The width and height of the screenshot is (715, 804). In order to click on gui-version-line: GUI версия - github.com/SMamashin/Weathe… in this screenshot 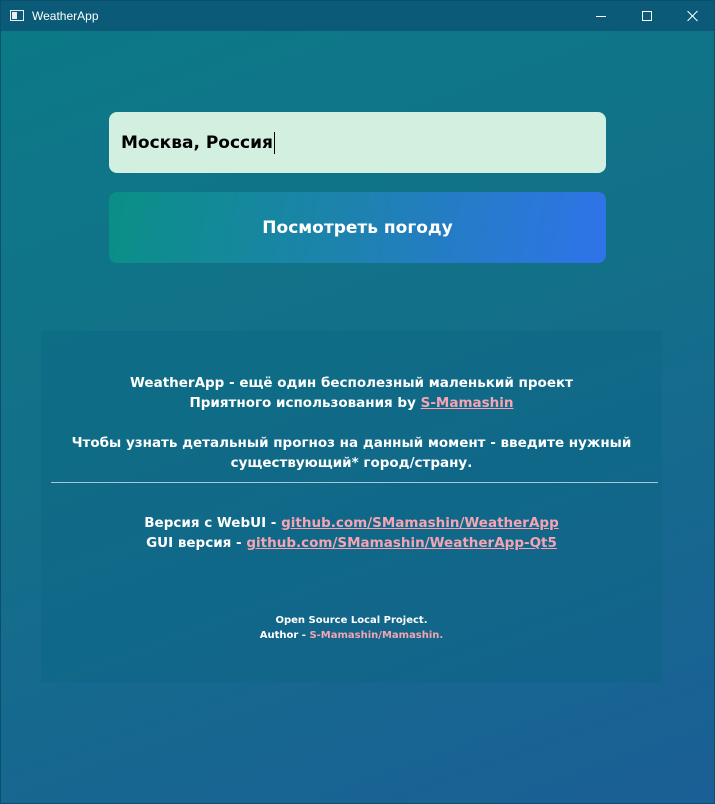, I will do `click(351, 543)`.